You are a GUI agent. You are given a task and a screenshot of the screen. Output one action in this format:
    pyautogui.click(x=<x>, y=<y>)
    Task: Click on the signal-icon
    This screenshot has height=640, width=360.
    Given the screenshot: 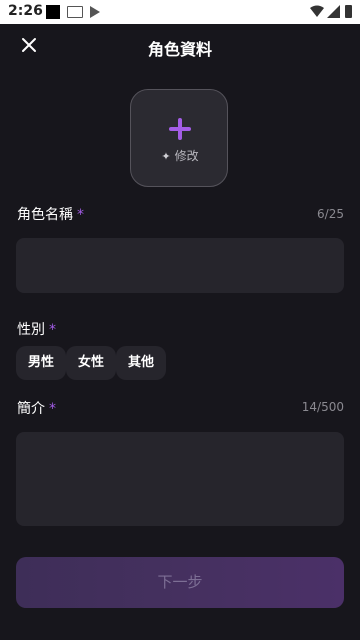 What is the action you would take?
    pyautogui.click(x=333, y=11)
    